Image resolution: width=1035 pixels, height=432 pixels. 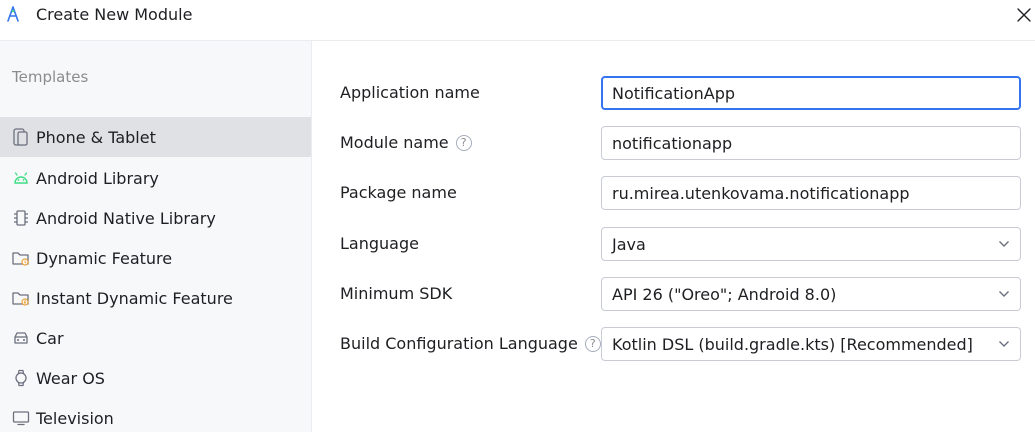 What do you see at coordinates (50, 77) in the screenshot?
I see `templates-header: Templates` at bounding box center [50, 77].